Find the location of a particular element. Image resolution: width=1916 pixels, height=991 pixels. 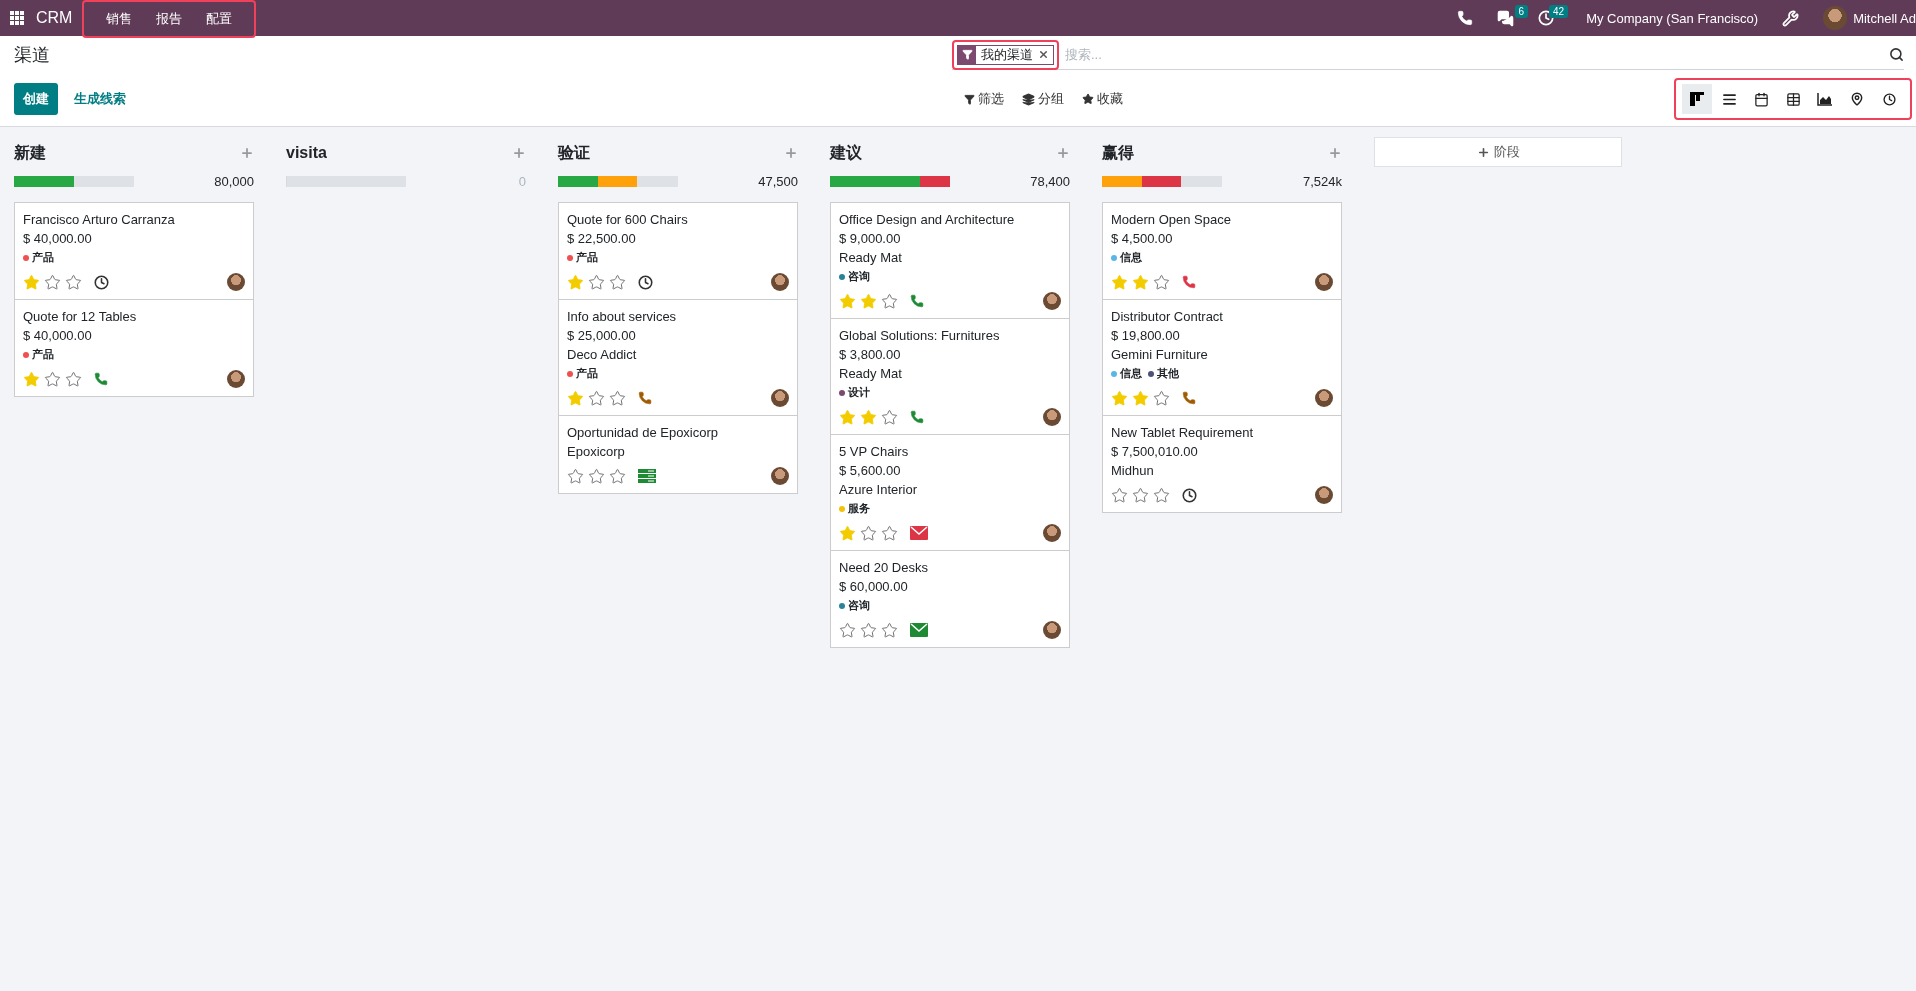

kanban-card: Francisco Arturo Carranza $ 40,000.00 产品 is located at coordinates (134, 251).